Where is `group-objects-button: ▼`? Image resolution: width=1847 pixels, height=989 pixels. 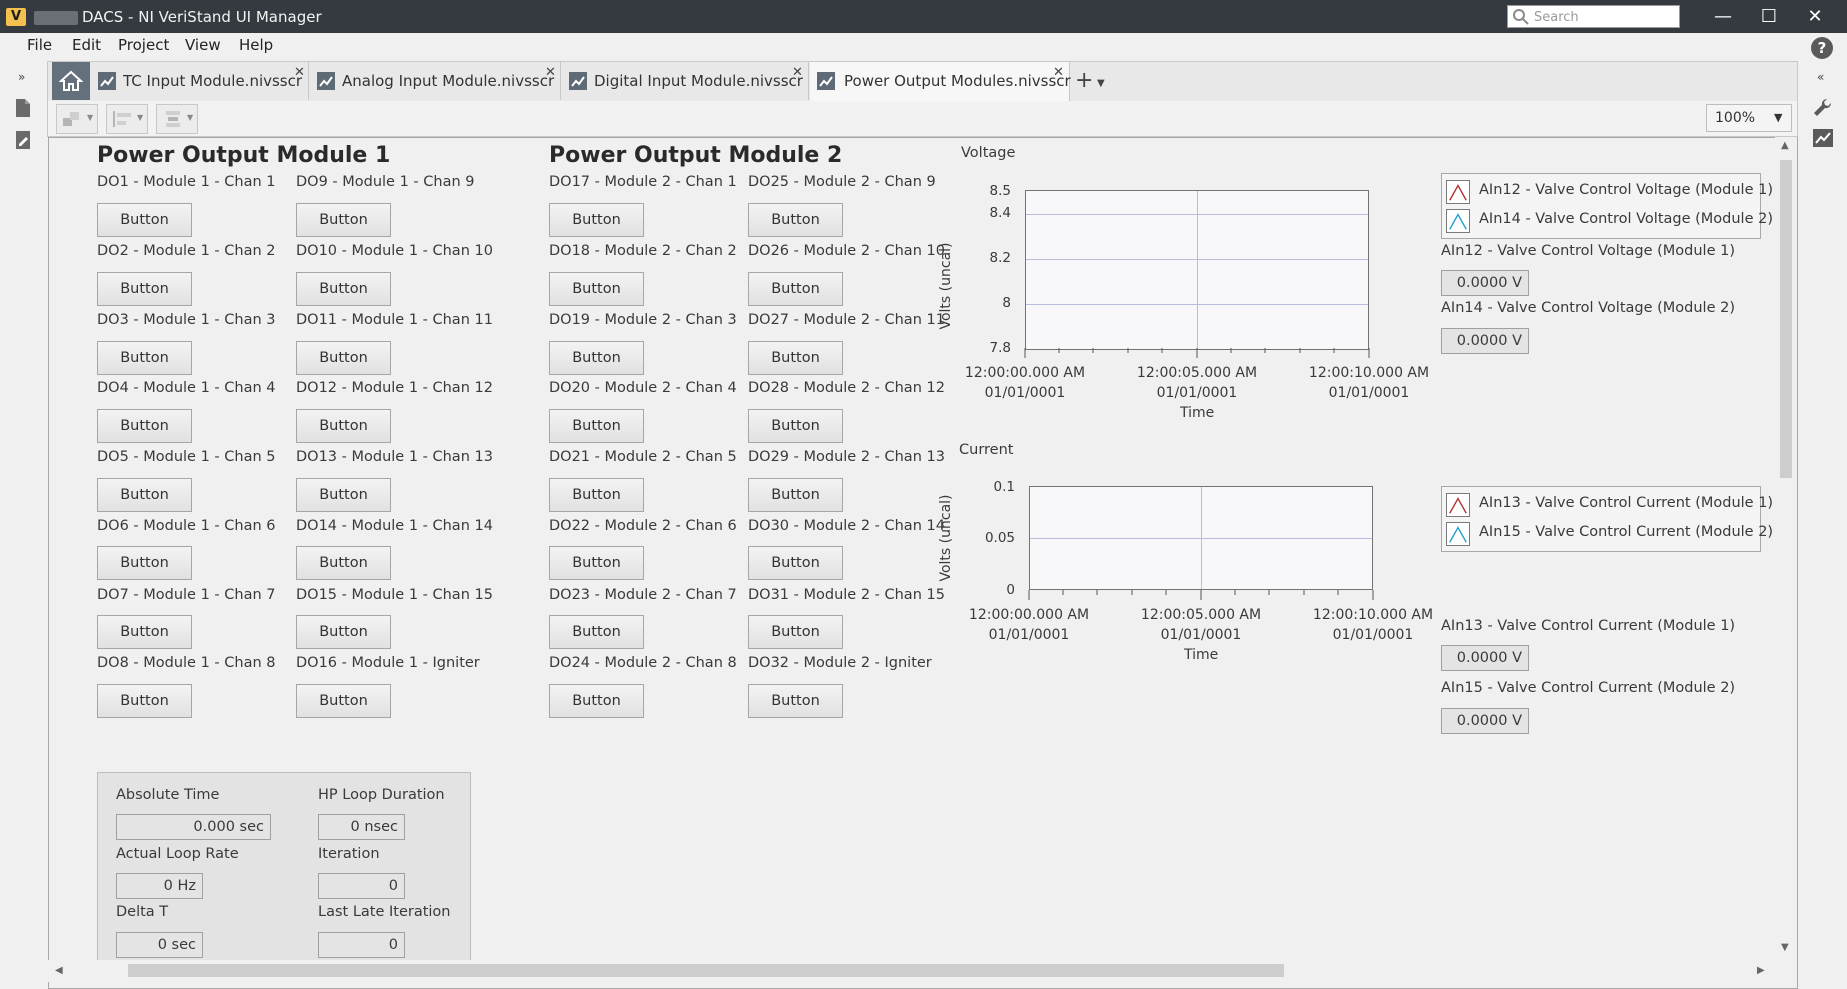
group-objects-button: ▼ is located at coordinates (77, 119).